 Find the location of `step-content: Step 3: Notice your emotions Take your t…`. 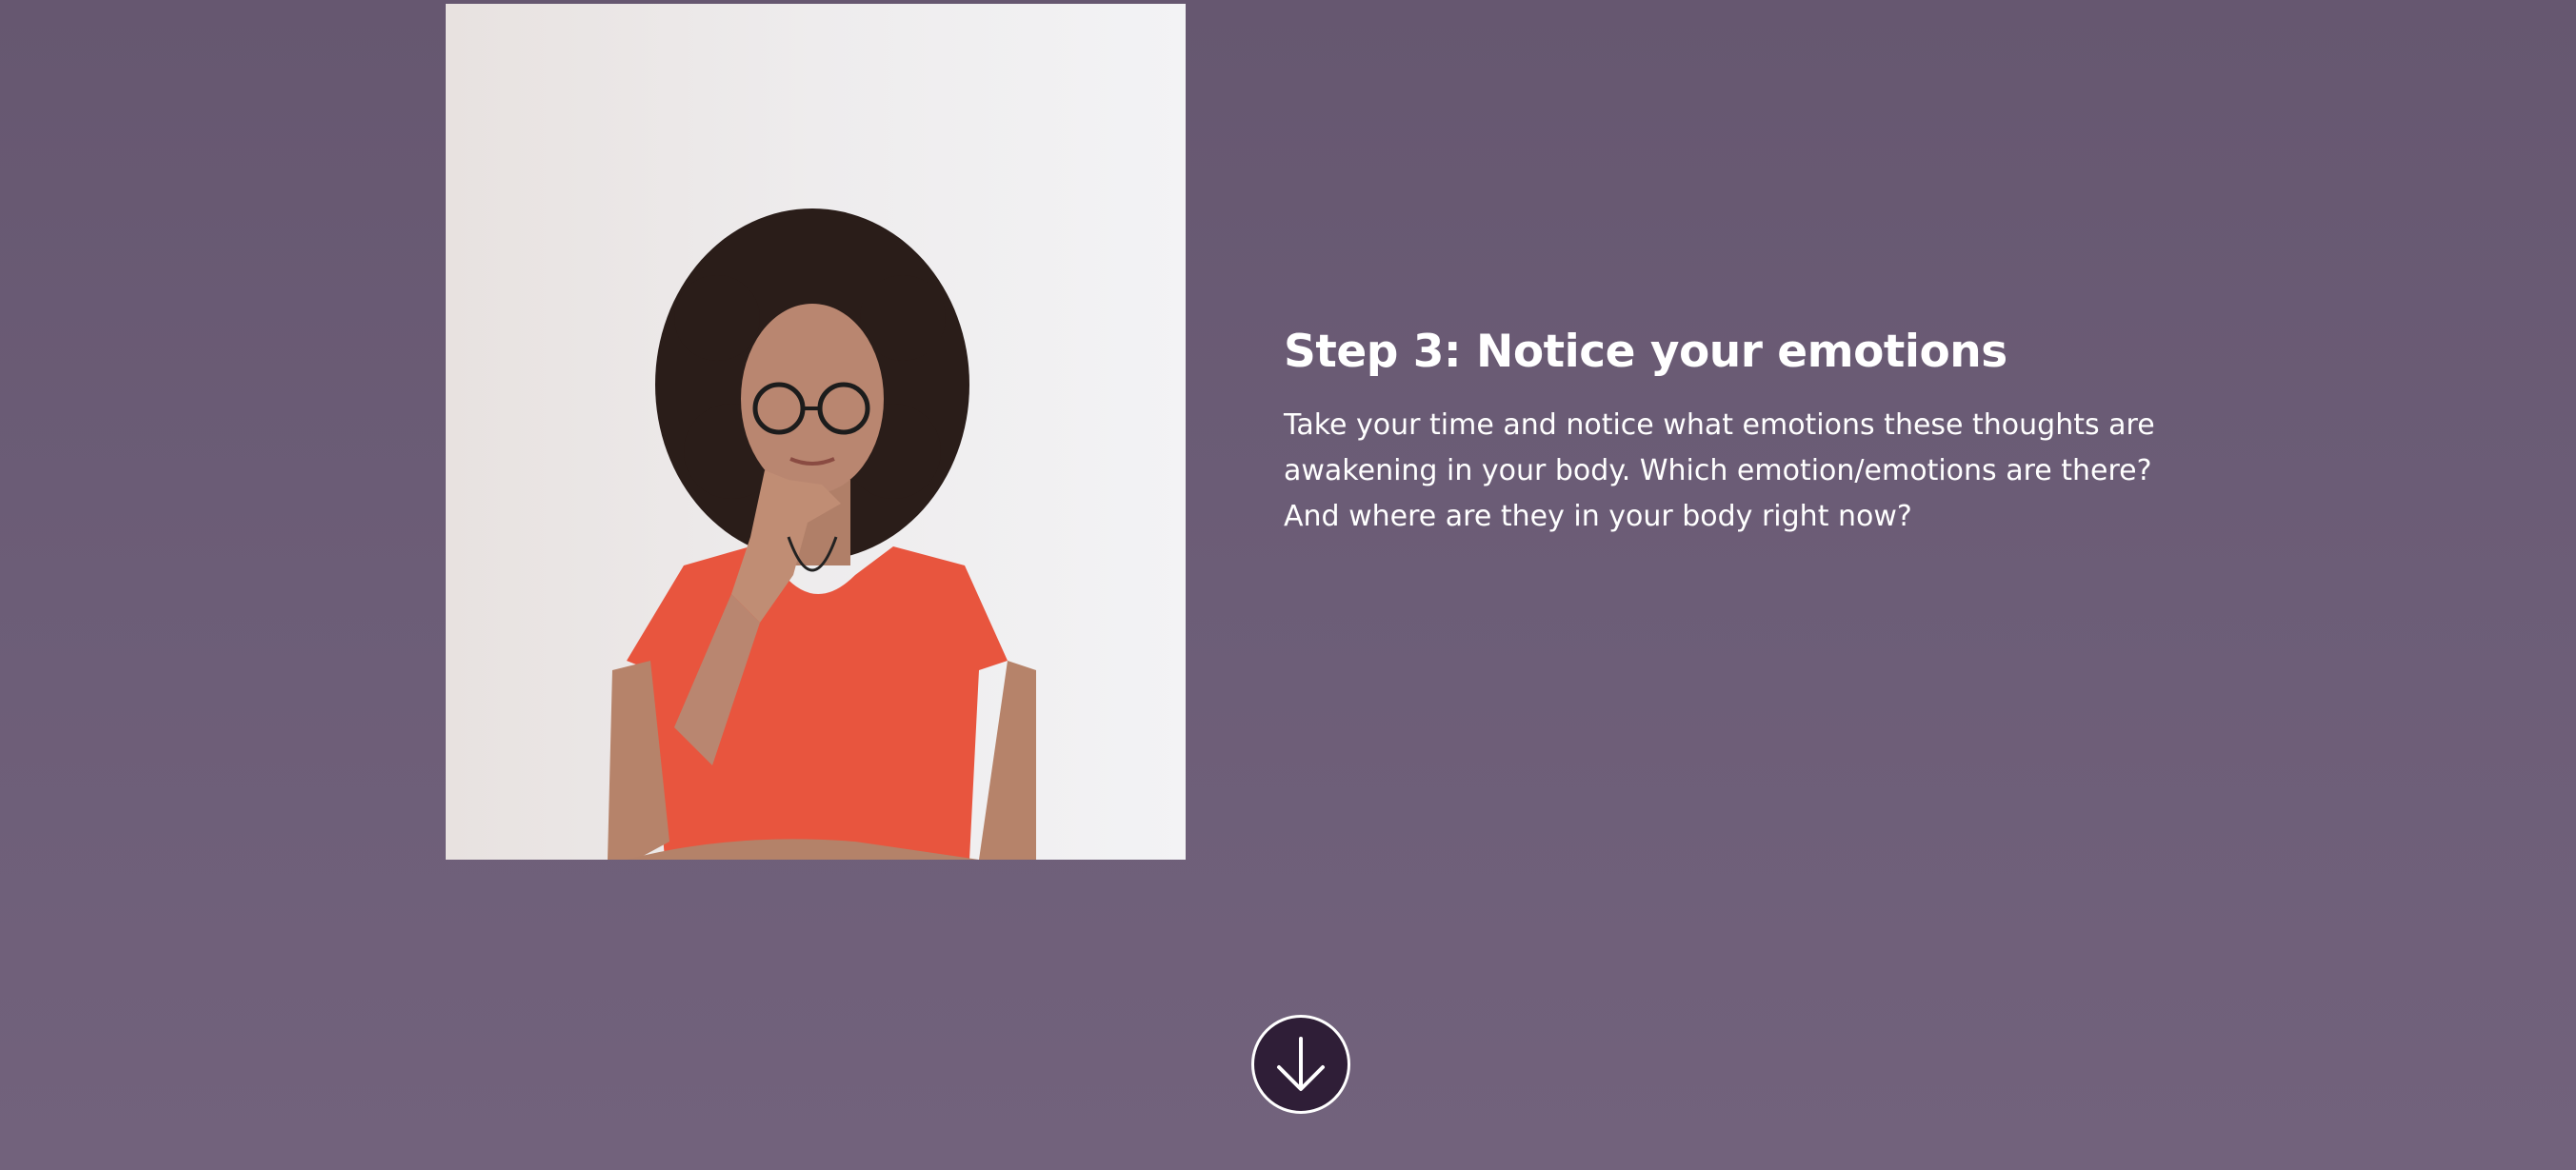

step-content: Step 3: Notice your emotions Take your t… is located at coordinates (1731, 429).